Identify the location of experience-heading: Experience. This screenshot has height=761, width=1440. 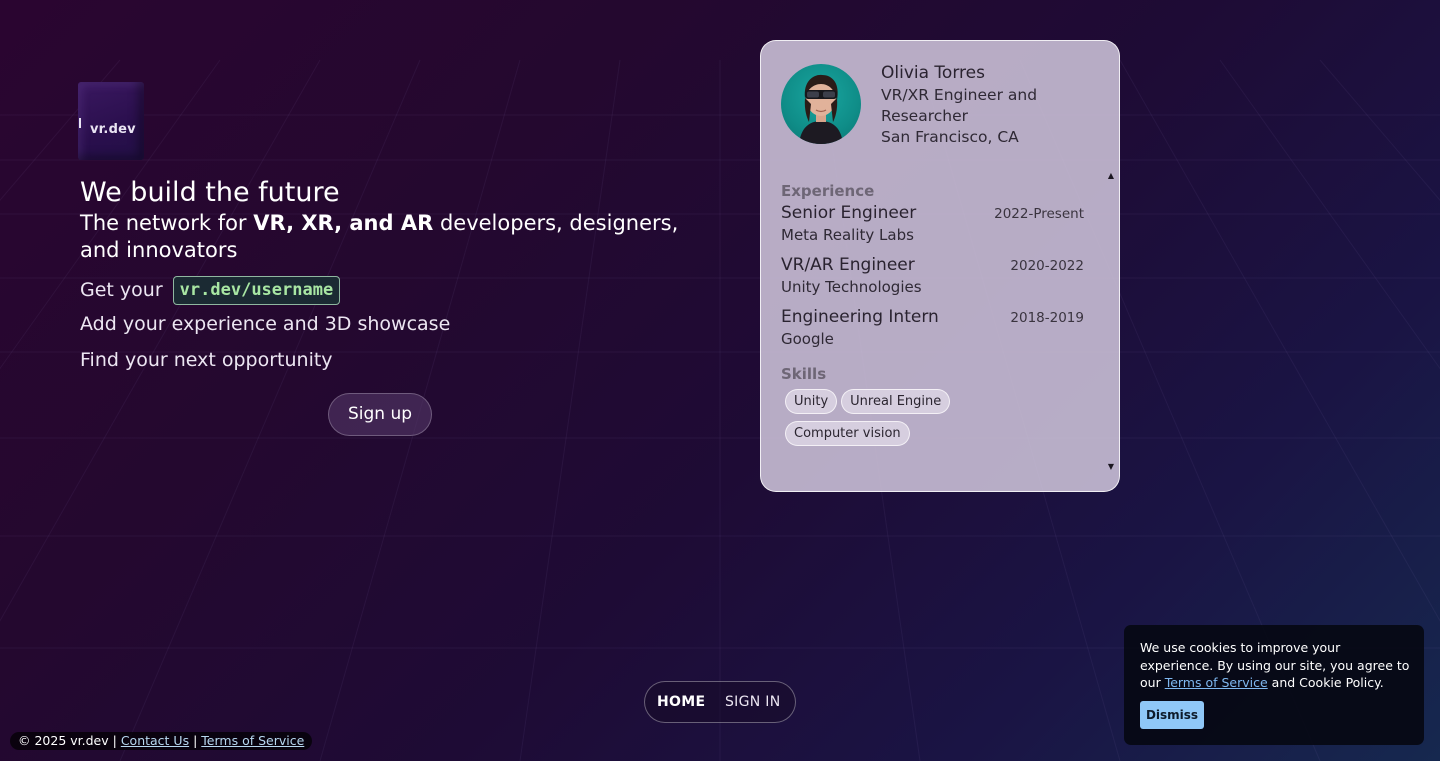
(828, 191).